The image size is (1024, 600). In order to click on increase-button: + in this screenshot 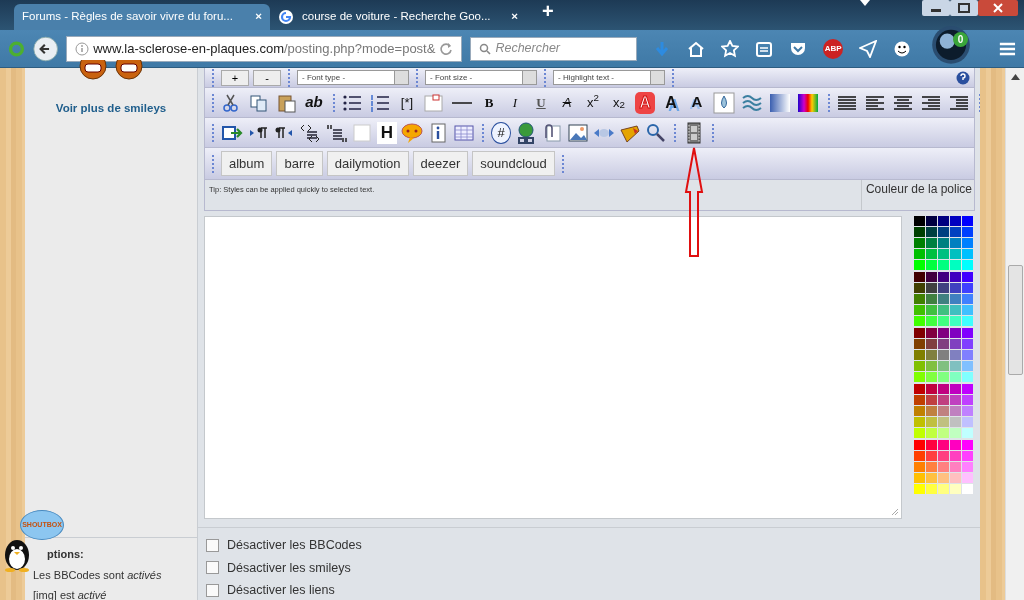, I will do `click(235, 77)`.